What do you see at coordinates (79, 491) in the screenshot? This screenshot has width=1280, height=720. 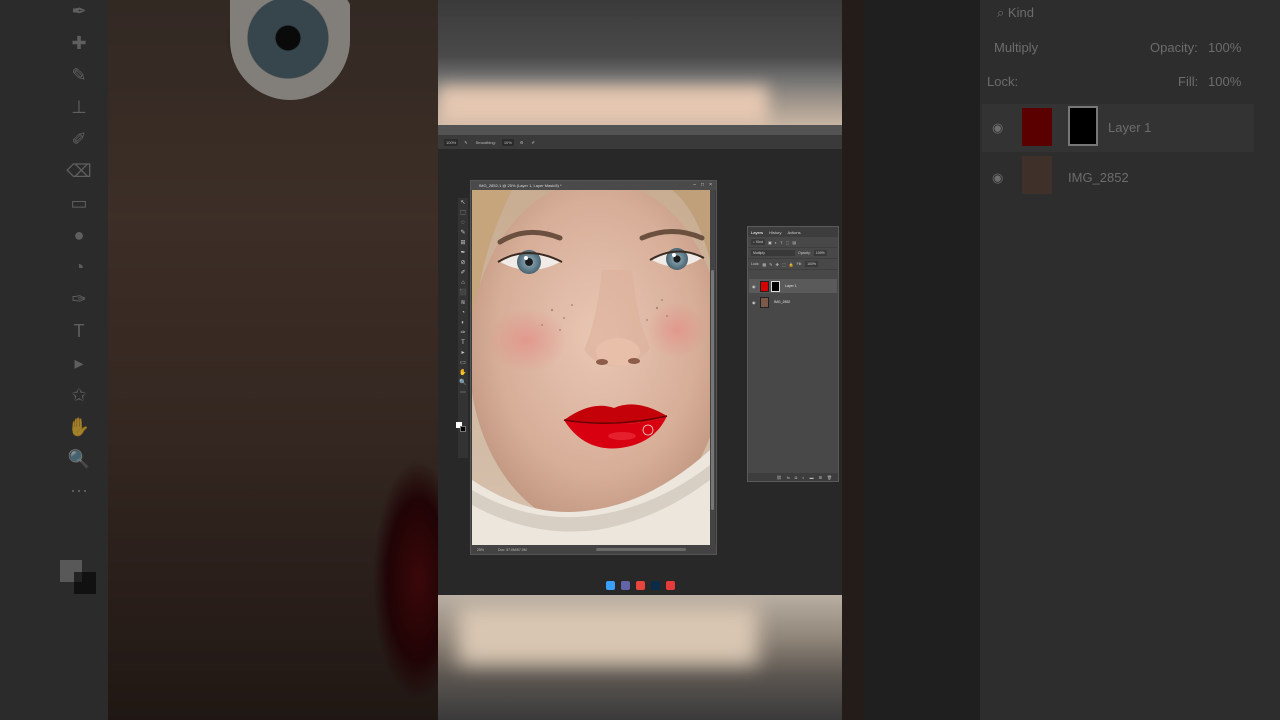 I see `more-icon: ⋯` at bounding box center [79, 491].